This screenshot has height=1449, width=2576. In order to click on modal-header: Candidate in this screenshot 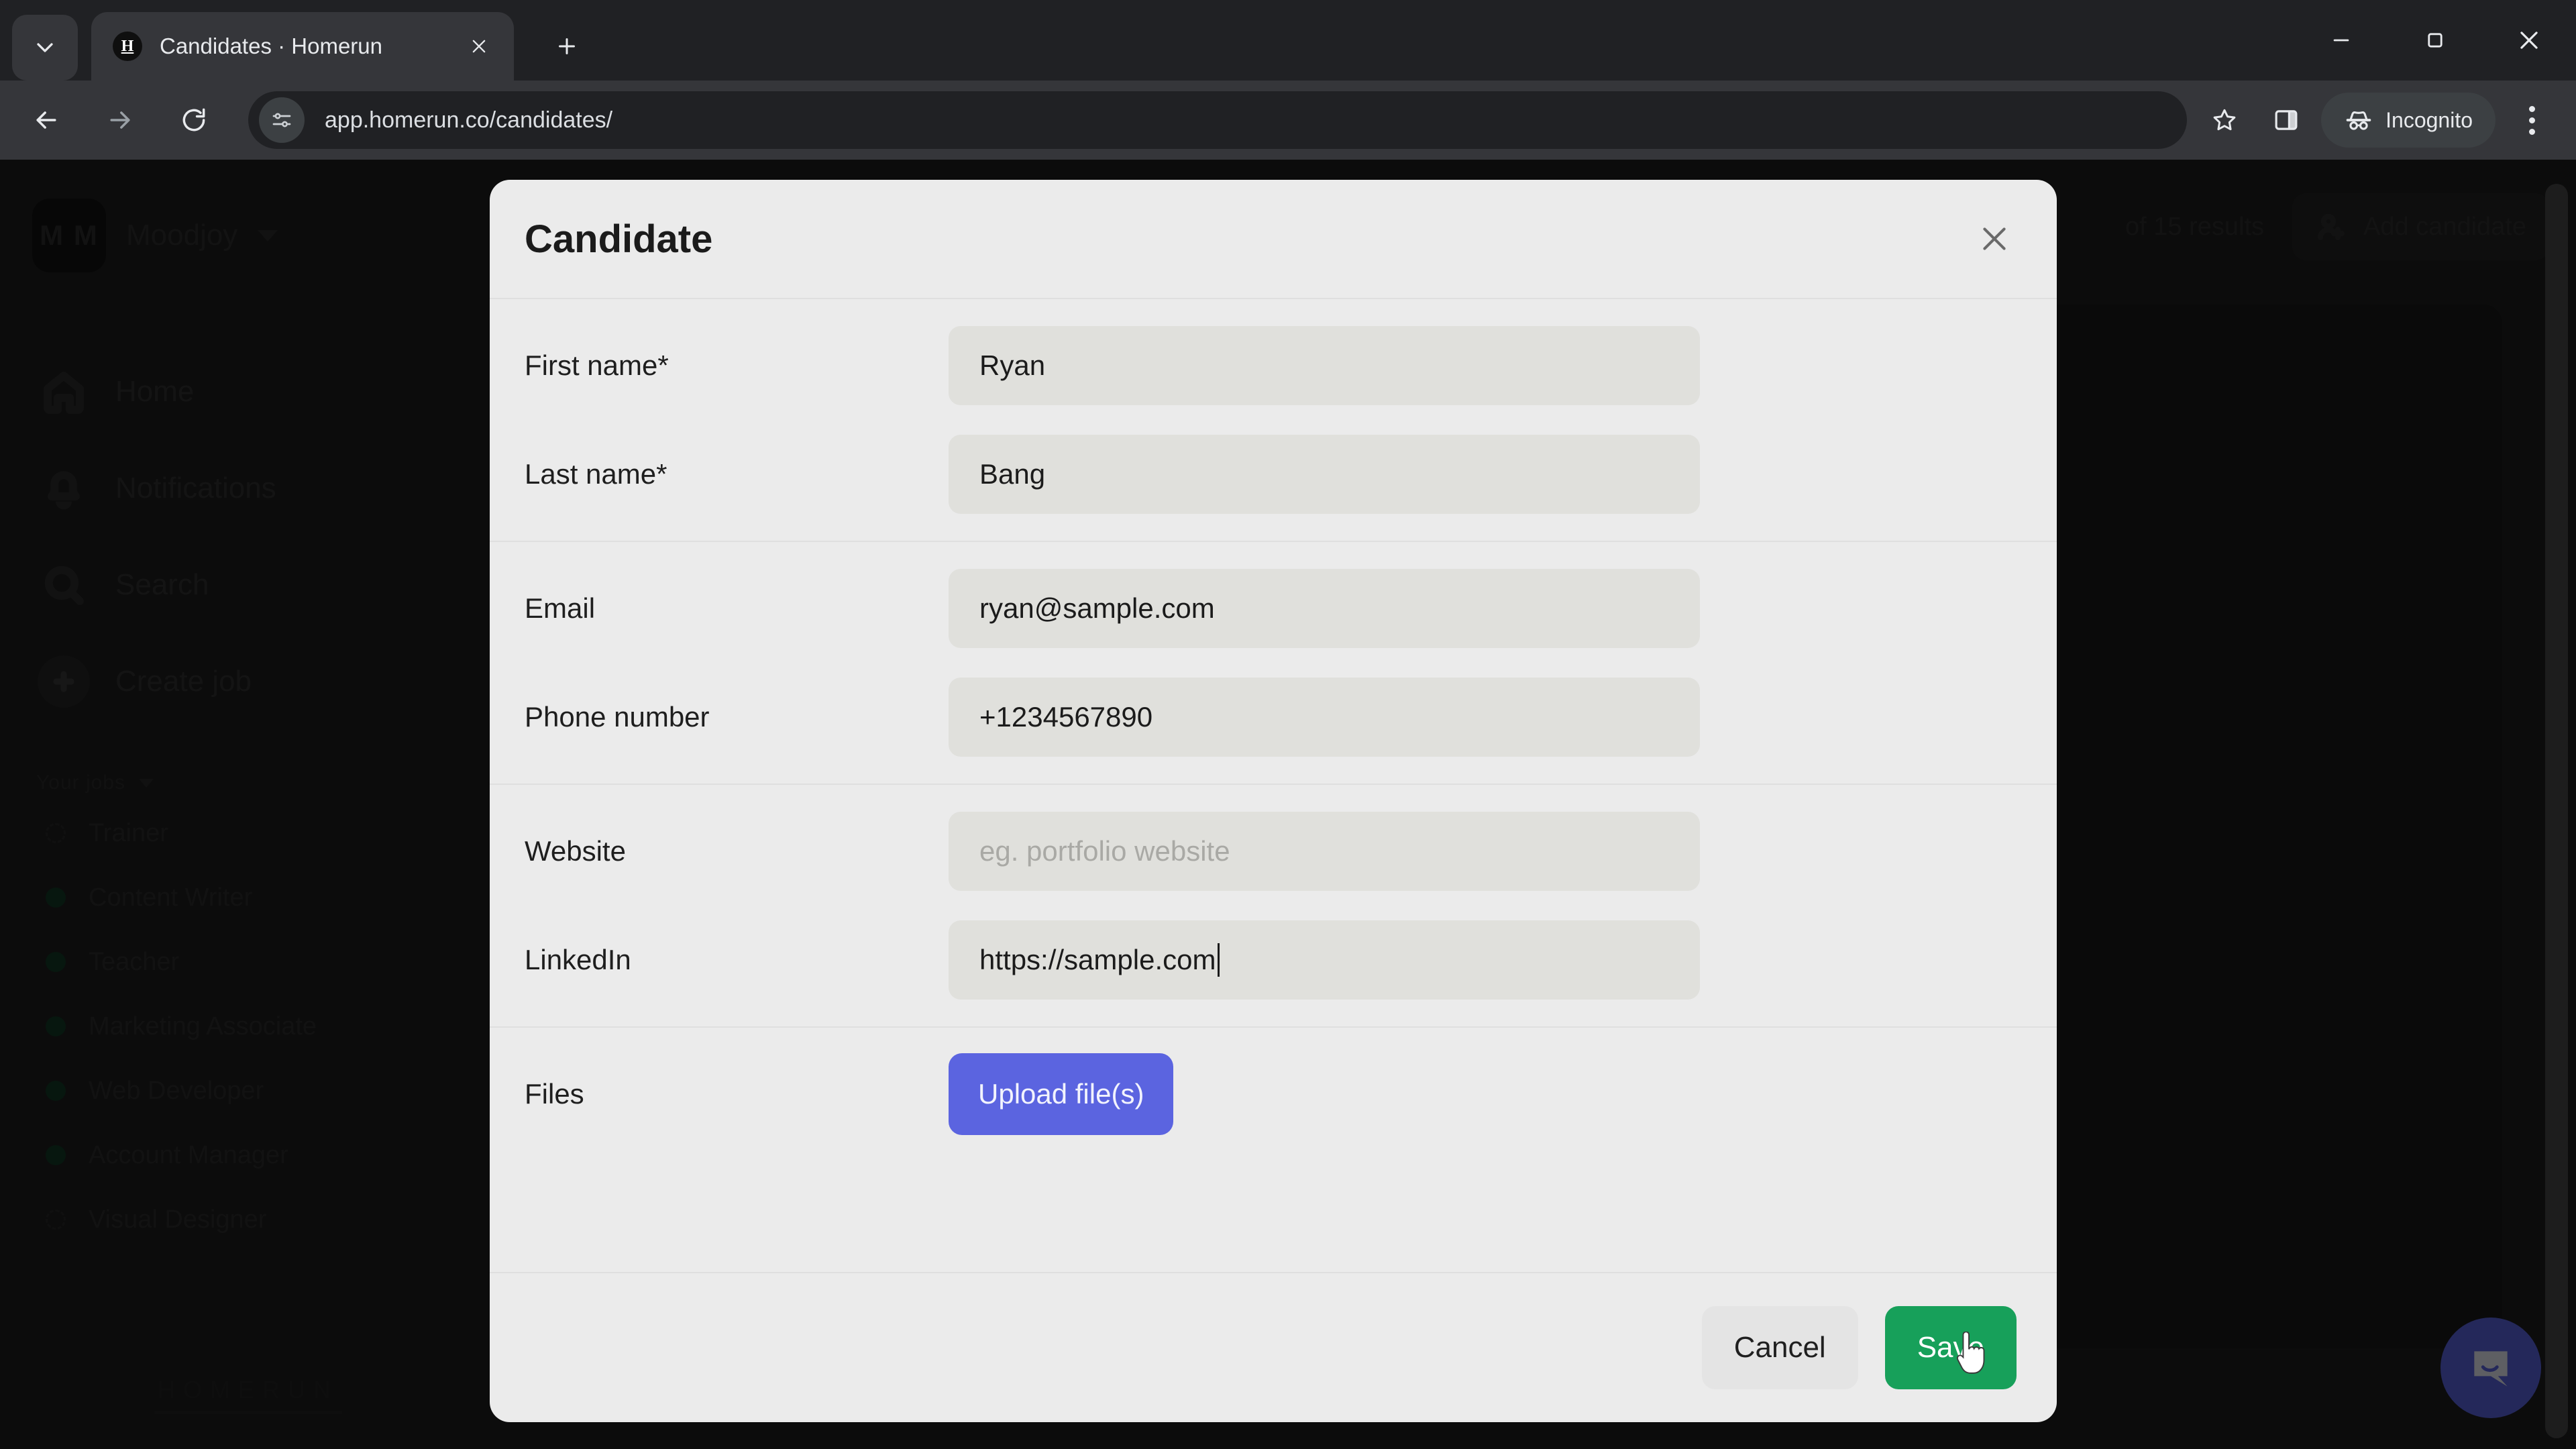, I will do `click(1273, 239)`.